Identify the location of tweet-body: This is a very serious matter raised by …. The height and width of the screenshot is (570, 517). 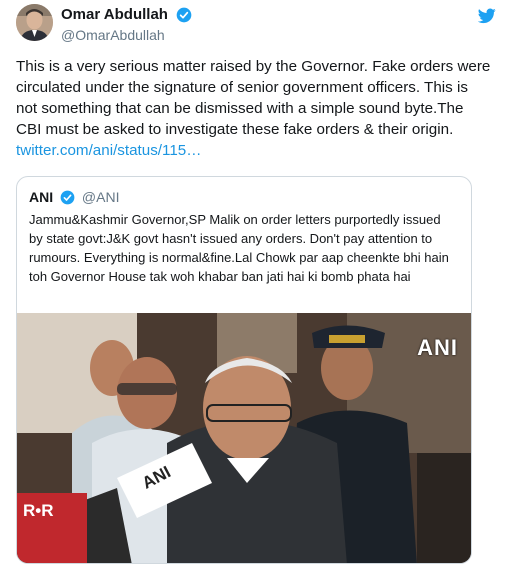
(253, 98).